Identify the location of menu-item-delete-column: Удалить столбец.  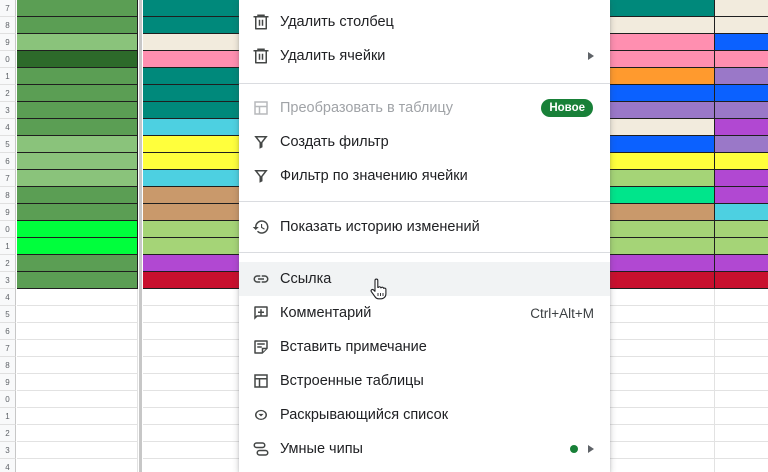
(424, 22).